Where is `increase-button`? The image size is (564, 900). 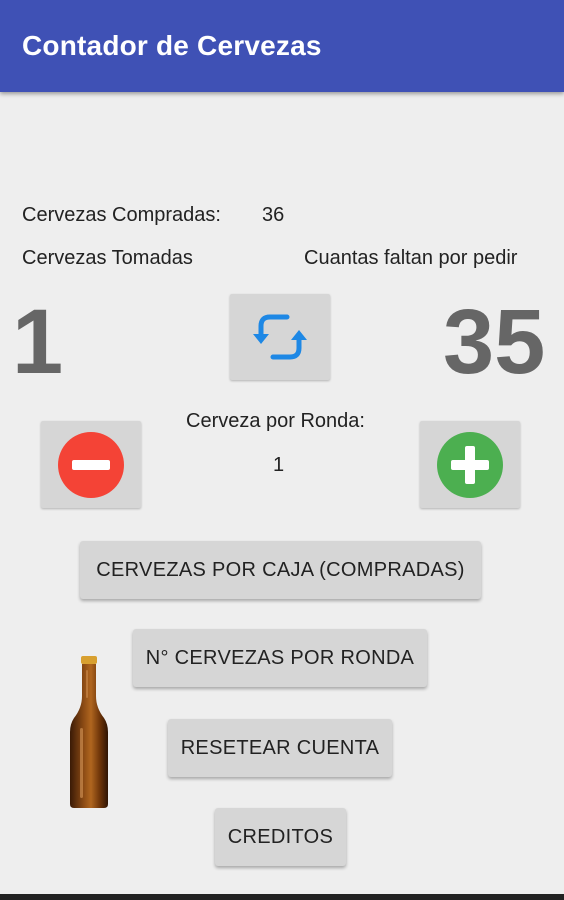 increase-button is located at coordinates (470, 464).